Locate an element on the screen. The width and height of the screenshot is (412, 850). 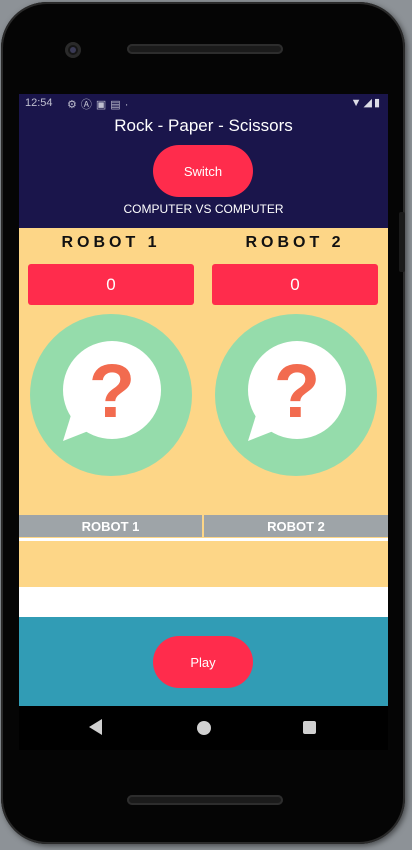
front-camera is located at coordinates (73, 50).